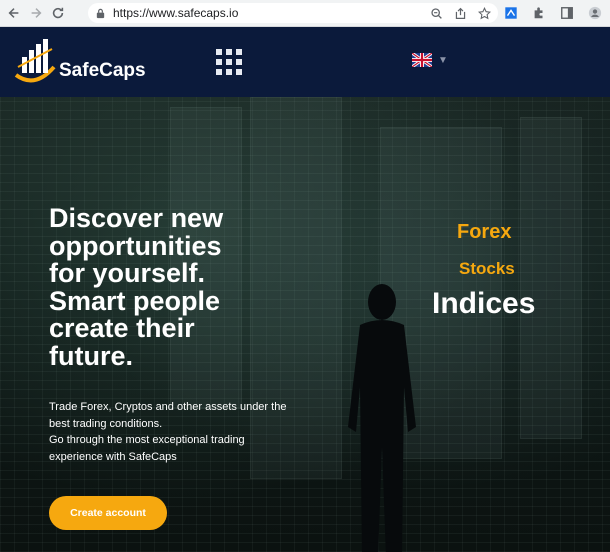  Describe the element at coordinates (460, 13) in the screenshot. I see `share-icon` at that location.